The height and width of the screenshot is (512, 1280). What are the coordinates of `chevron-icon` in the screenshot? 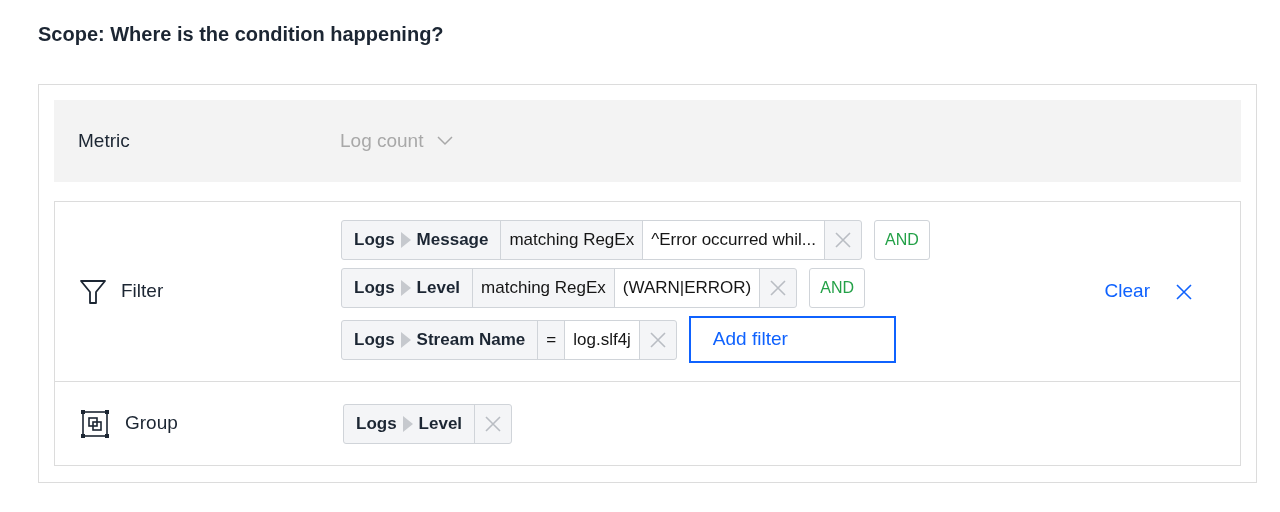 It's located at (445, 141).